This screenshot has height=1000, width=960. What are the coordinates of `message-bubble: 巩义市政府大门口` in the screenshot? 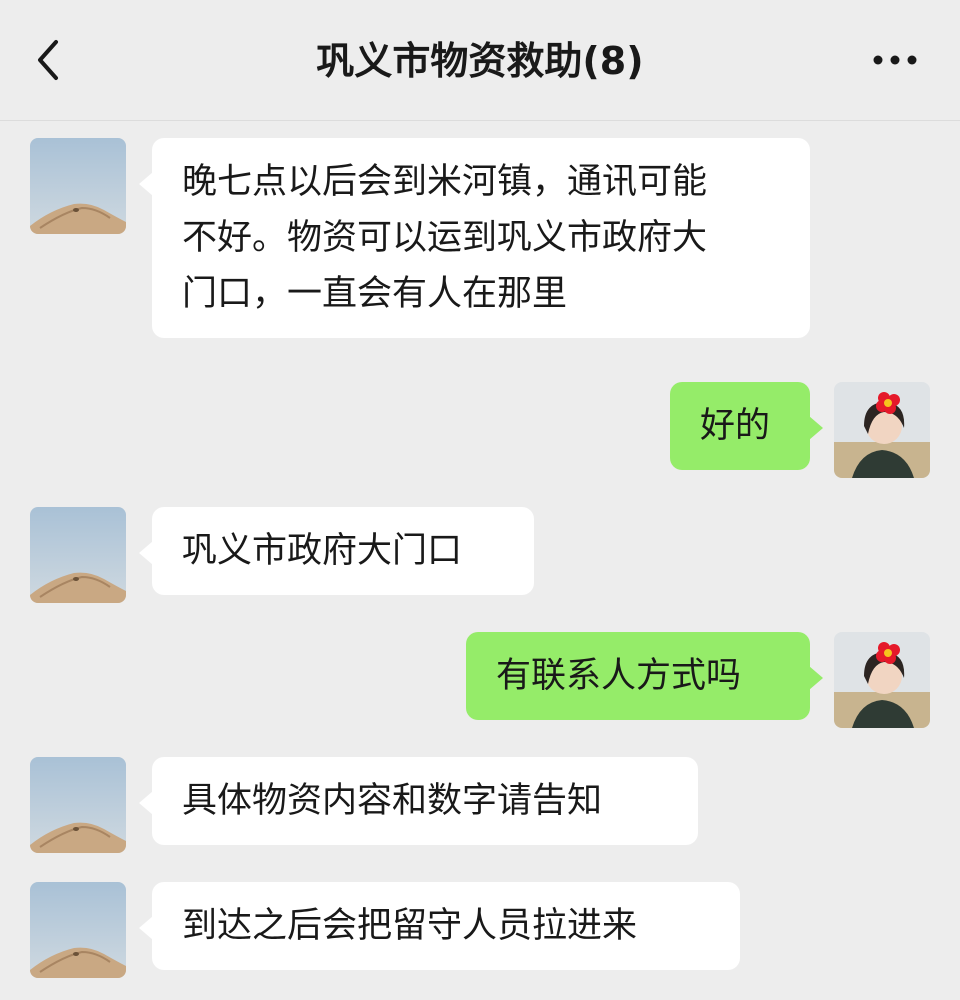 It's located at (336, 551).